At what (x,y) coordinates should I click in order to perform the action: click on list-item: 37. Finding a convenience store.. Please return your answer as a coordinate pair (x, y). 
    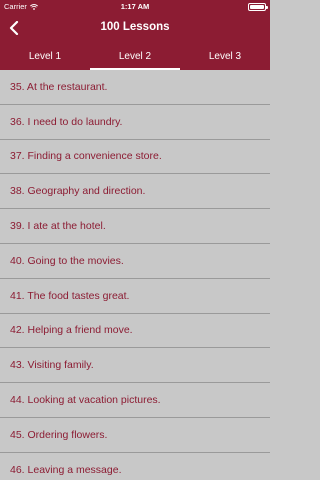
    Looking at the image, I should click on (135, 157).